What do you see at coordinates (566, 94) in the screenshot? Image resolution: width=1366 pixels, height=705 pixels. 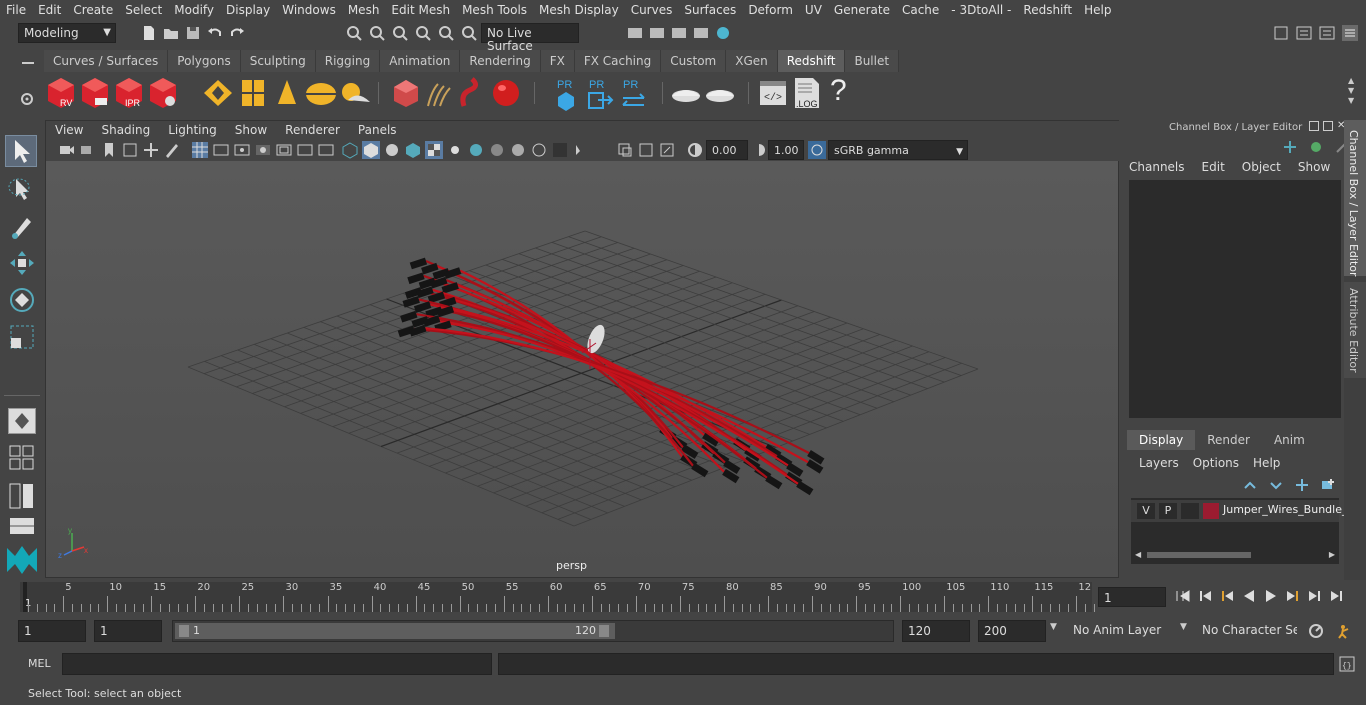 I see `pr-cube-icon: PR` at bounding box center [566, 94].